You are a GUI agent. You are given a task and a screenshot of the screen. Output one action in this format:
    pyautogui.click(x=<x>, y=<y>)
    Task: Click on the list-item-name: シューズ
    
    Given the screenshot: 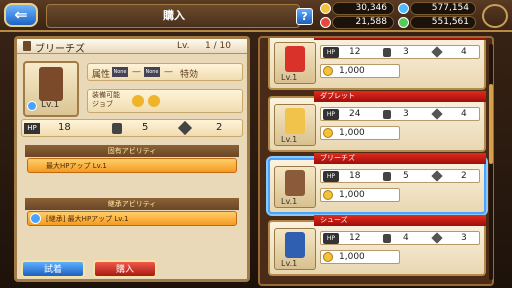 What is the action you would take?
    pyautogui.click(x=400, y=220)
    